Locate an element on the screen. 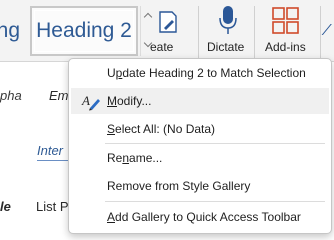  add-ins-label: Add-ins is located at coordinates (285, 47).